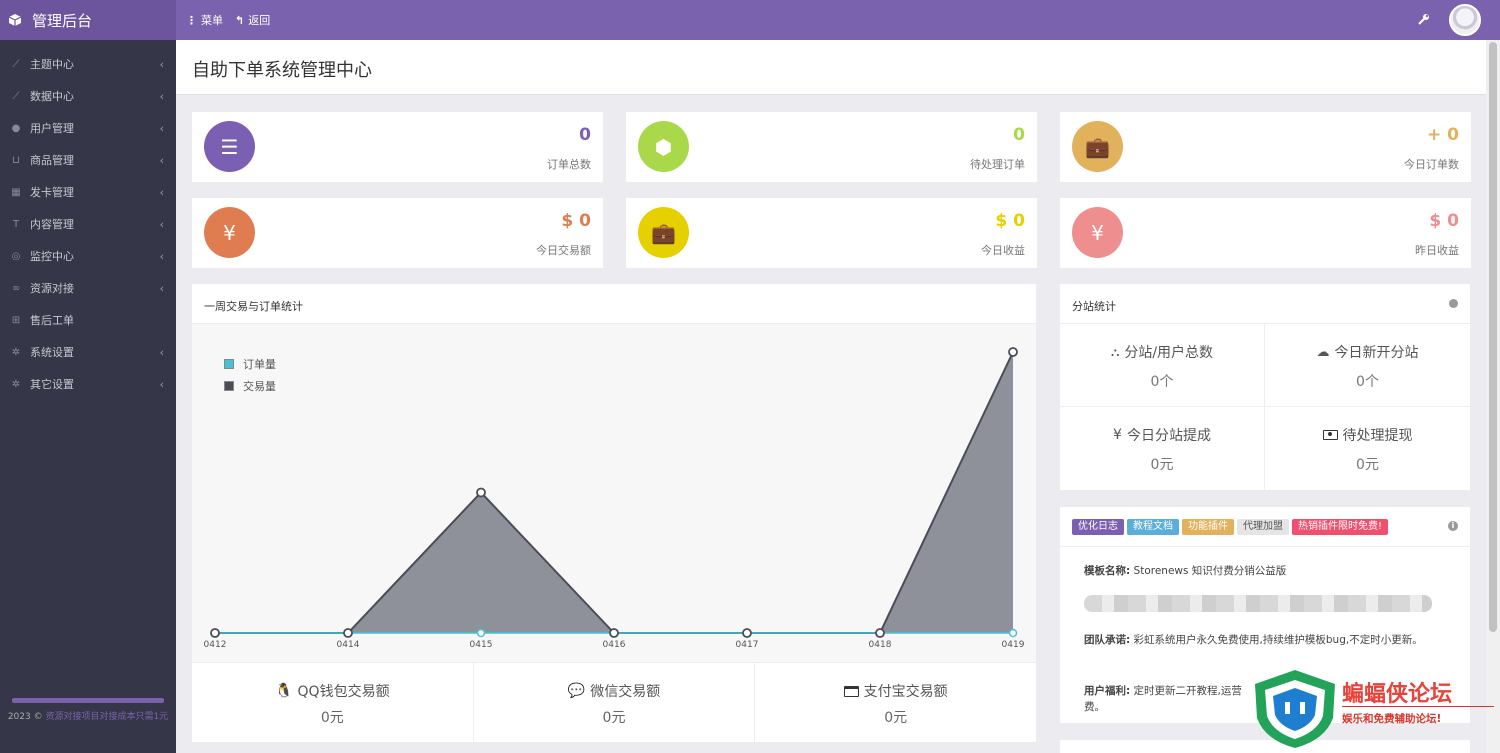  What do you see at coordinates (614, 645) in the screenshot?
I see `x-tick-label: 0416` at bounding box center [614, 645].